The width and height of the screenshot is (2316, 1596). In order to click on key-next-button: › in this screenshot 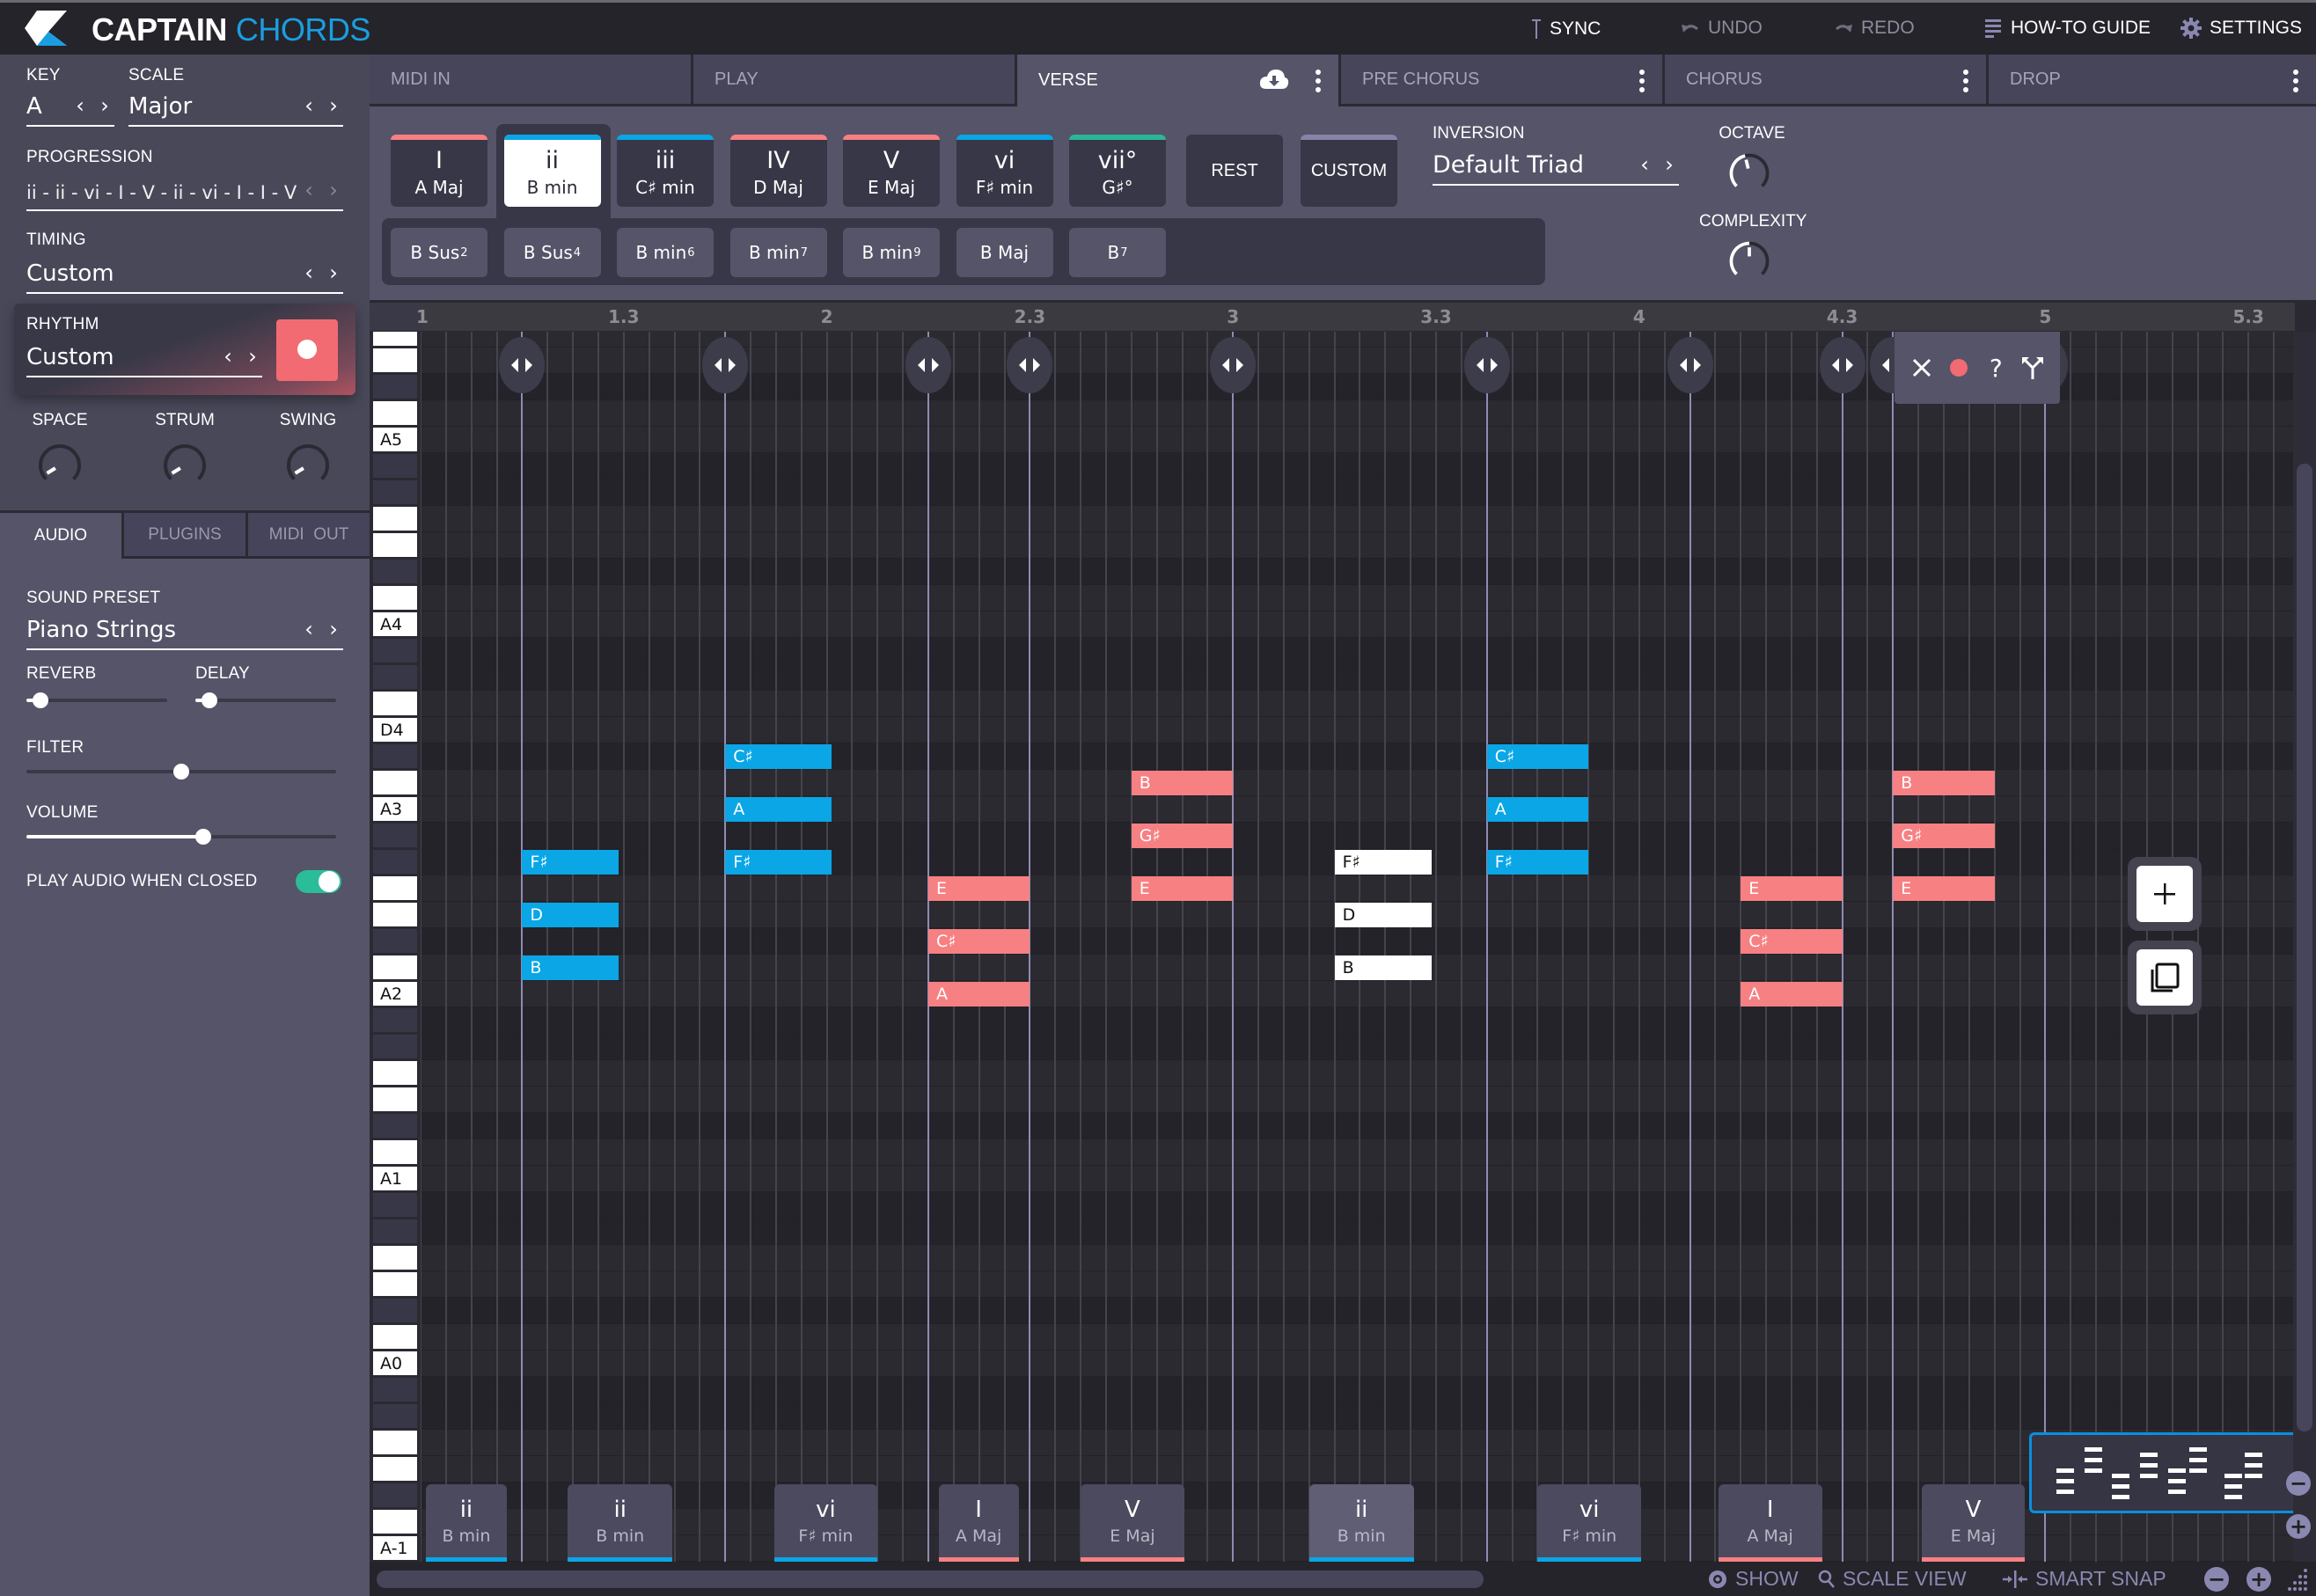, I will do `click(105, 106)`.